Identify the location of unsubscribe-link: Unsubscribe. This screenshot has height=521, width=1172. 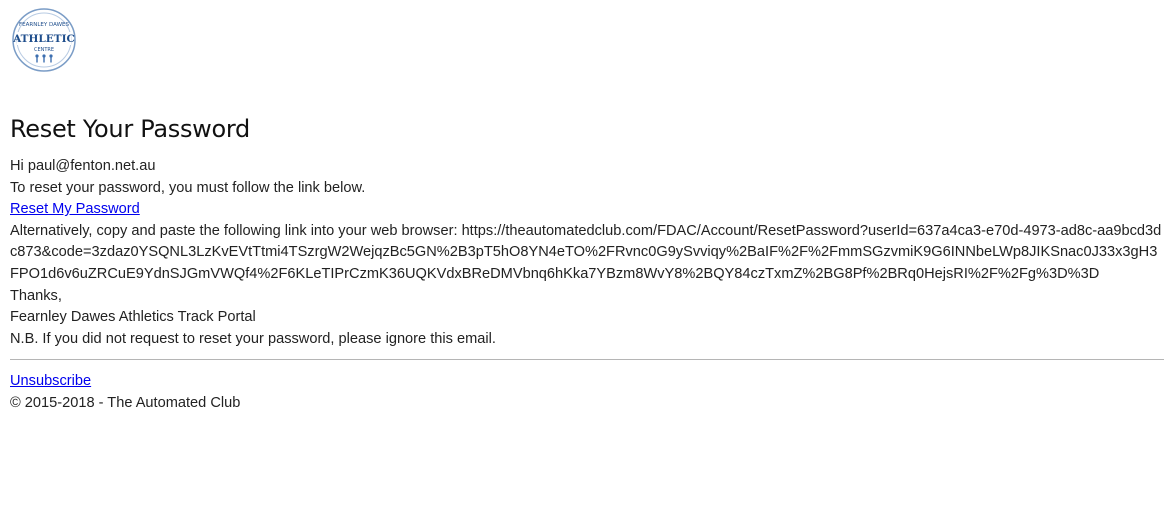
(50, 381).